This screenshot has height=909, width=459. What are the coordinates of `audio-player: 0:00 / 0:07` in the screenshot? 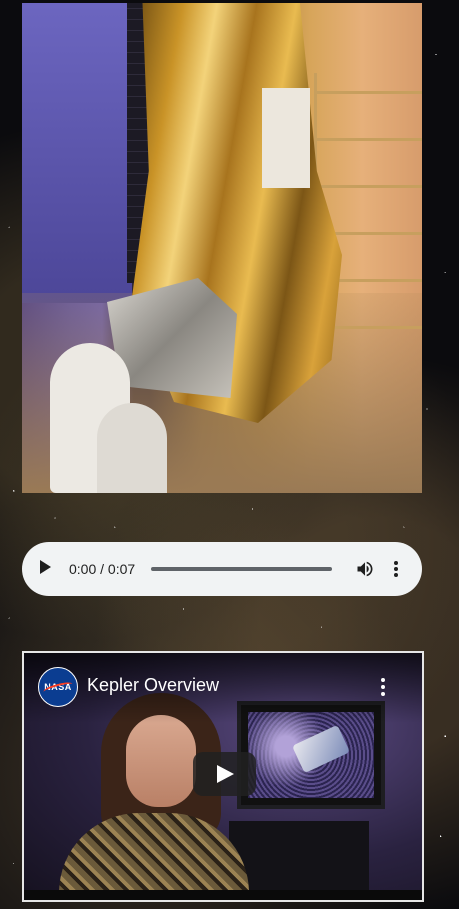 It's located at (222, 569).